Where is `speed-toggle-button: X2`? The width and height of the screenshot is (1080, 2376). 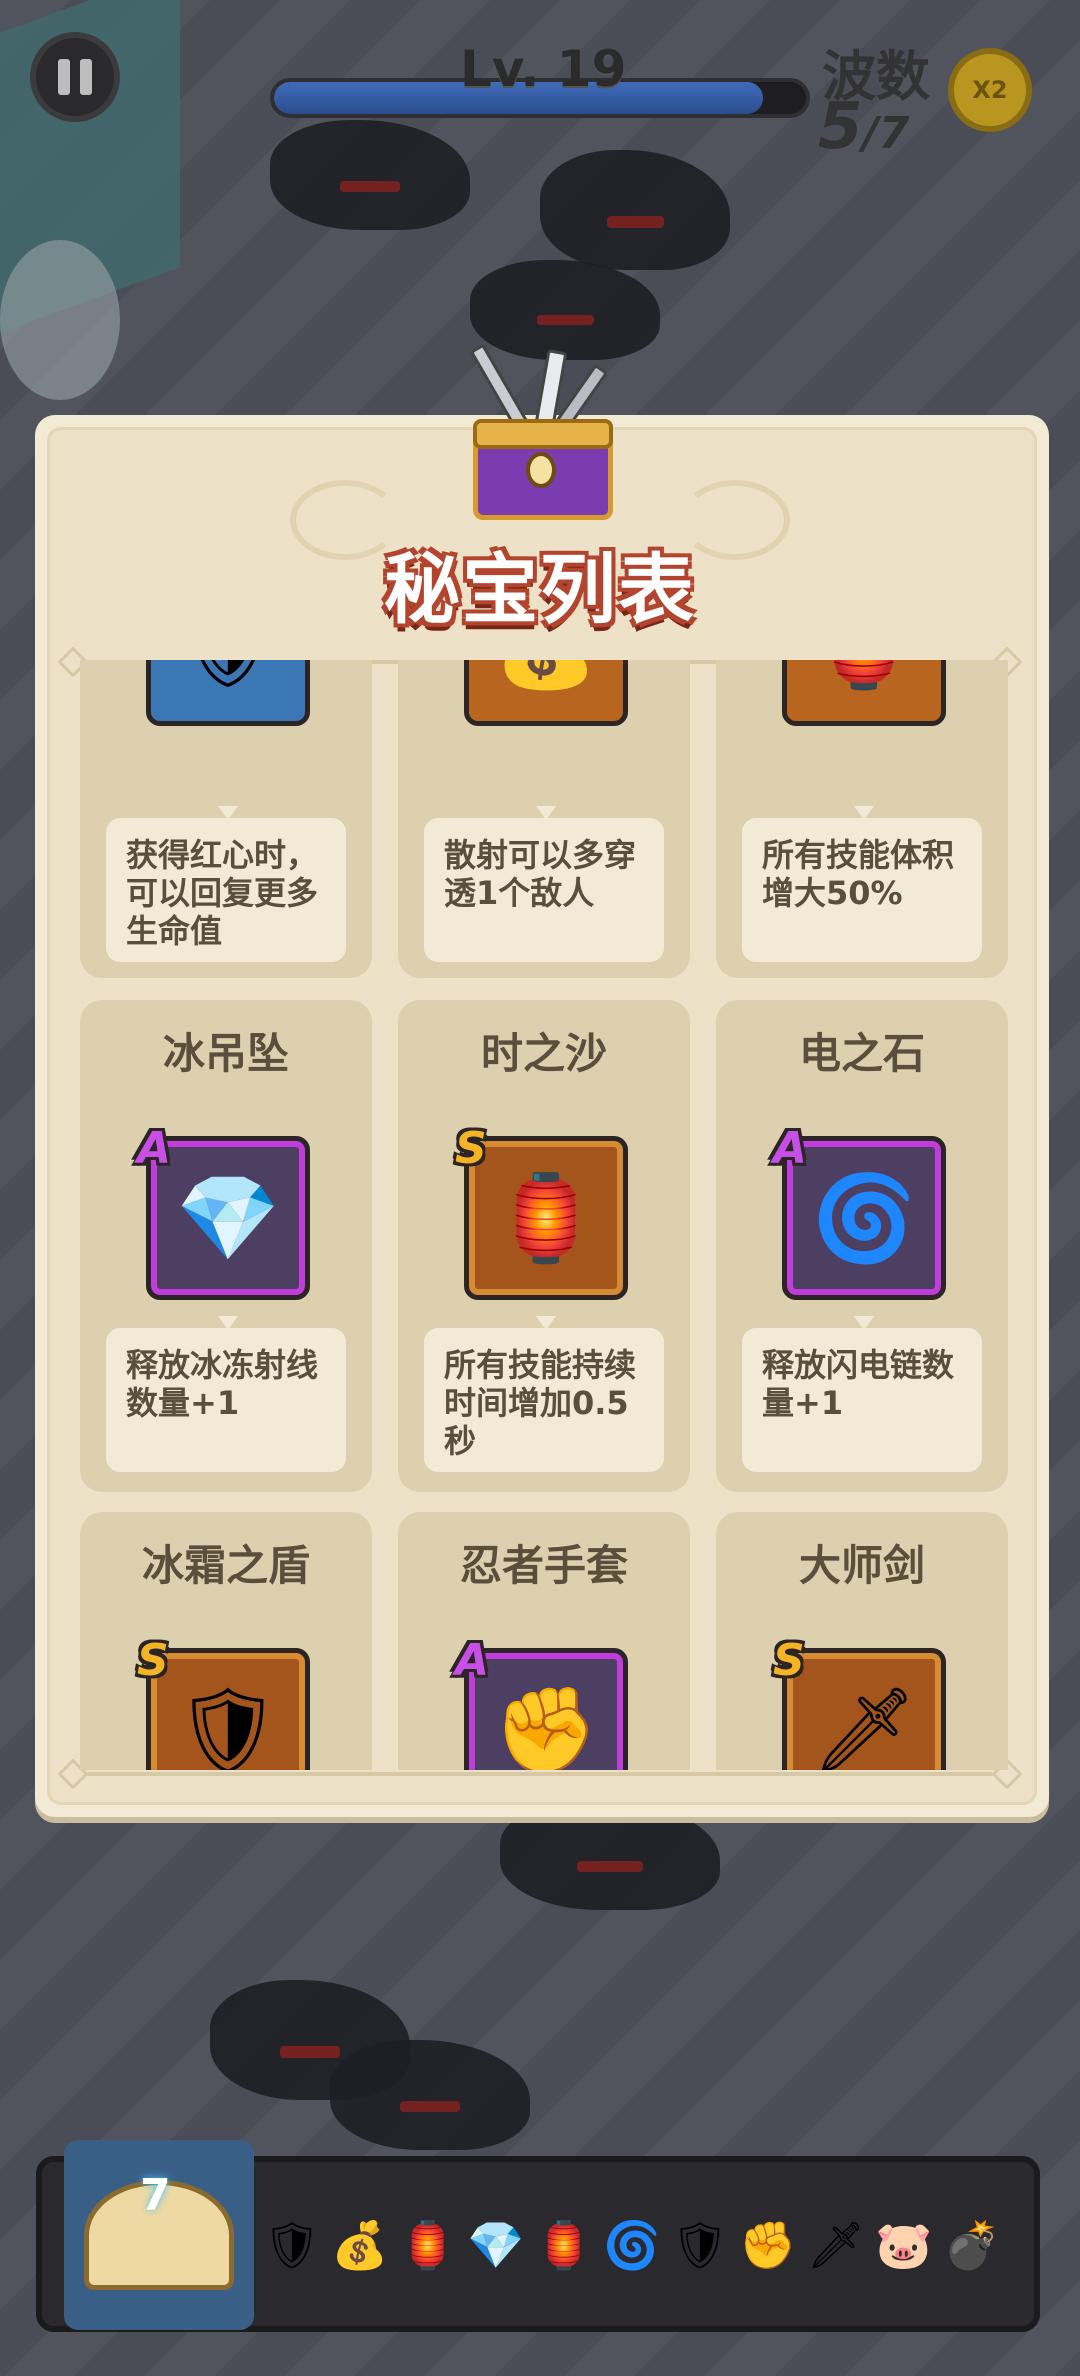 speed-toggle-button: X2 is located at coordinates (990, 90).